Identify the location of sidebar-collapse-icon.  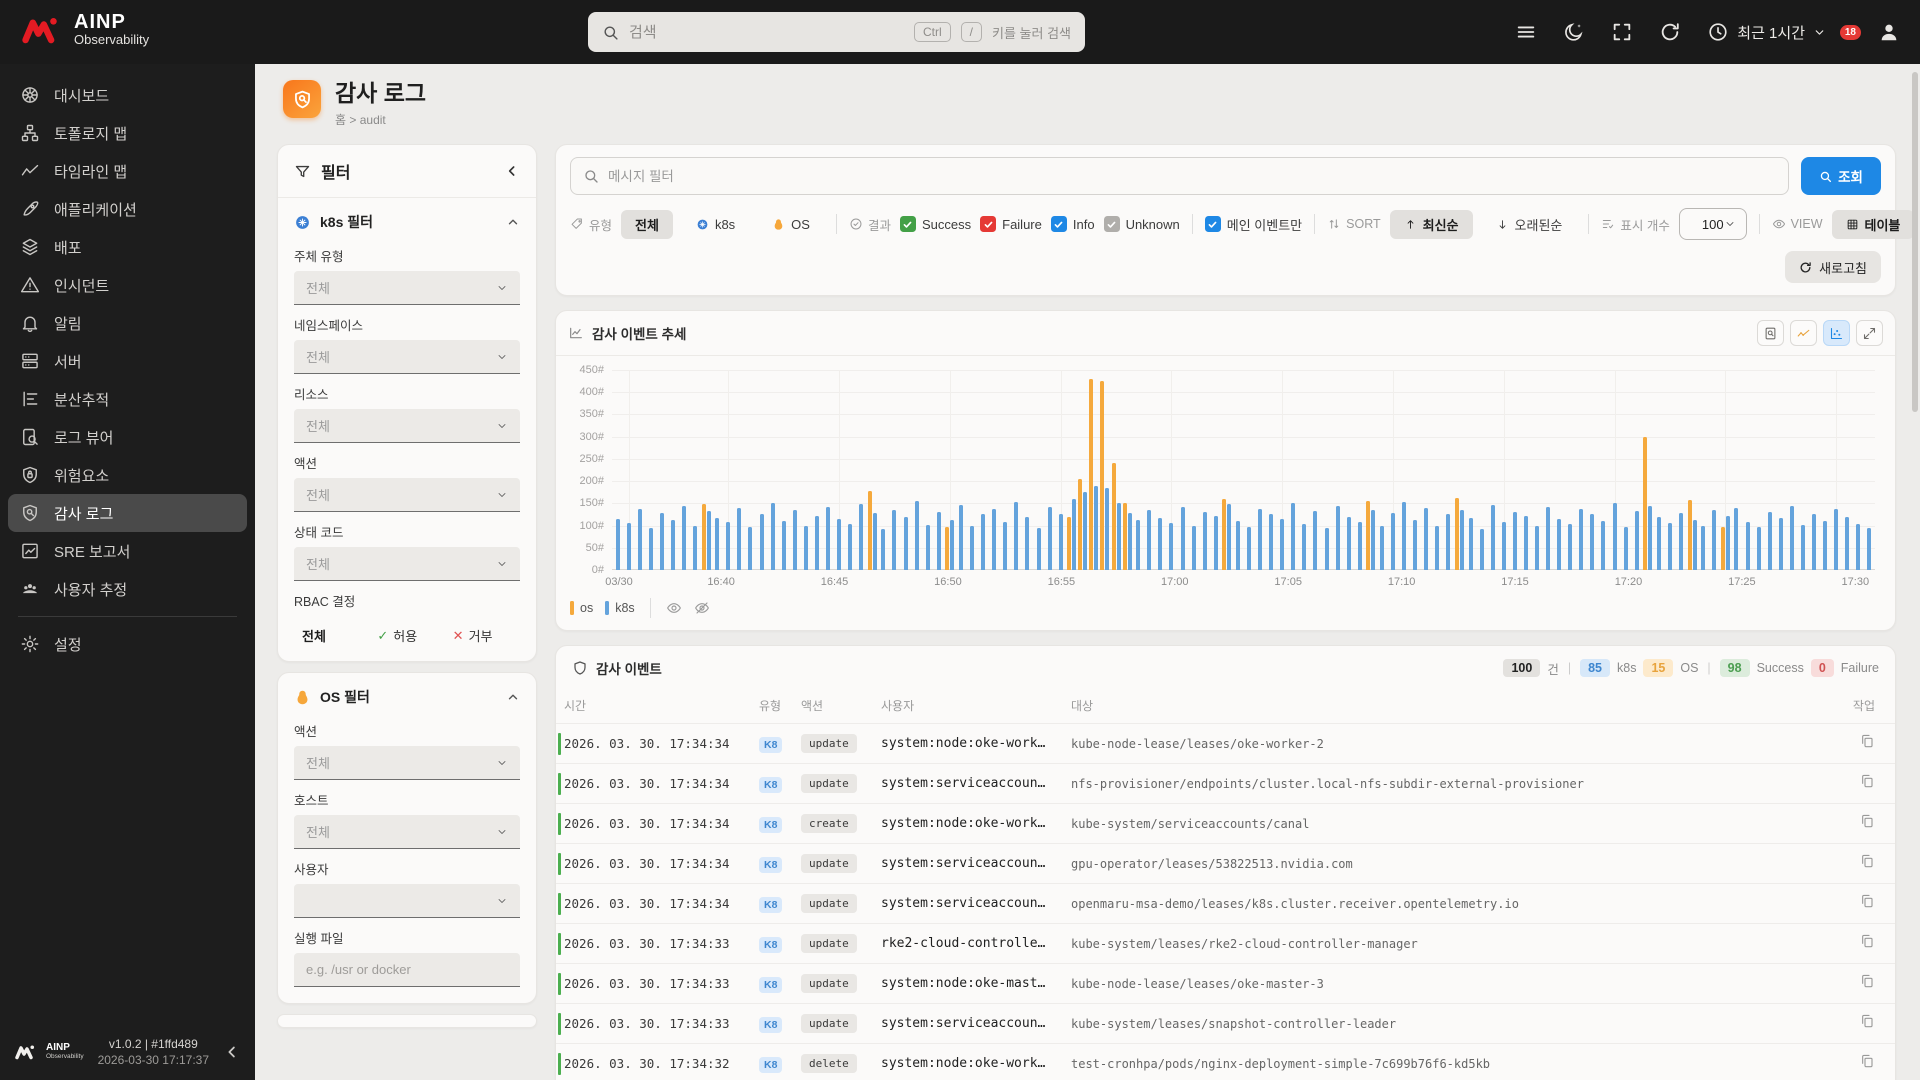
(232, 1052).